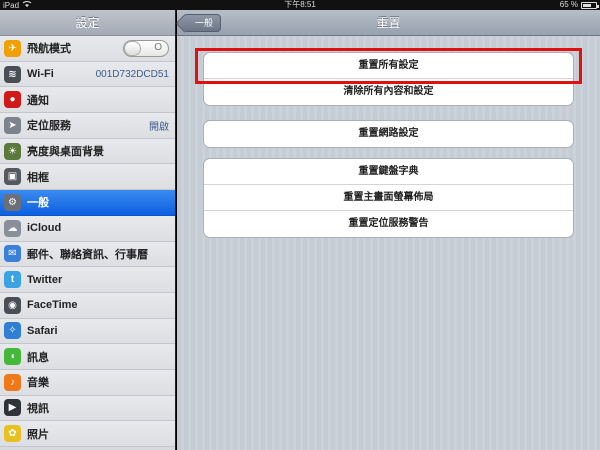 The width and height of the screenshot is (600, 450). What do you see at coordinates (146, 48) in the screenshot?
I see `airplane-mode-toggle: O` at bounding box center [146, 48].